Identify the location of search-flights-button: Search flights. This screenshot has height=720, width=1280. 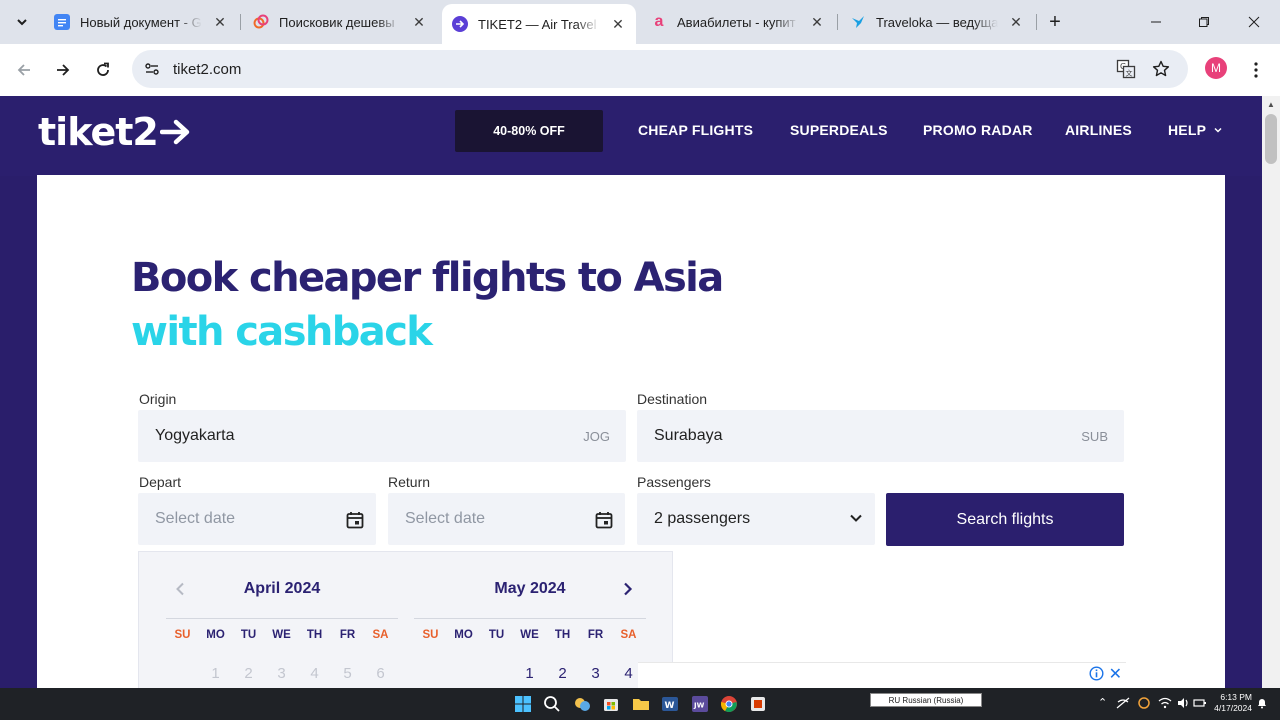
(1005, 519).